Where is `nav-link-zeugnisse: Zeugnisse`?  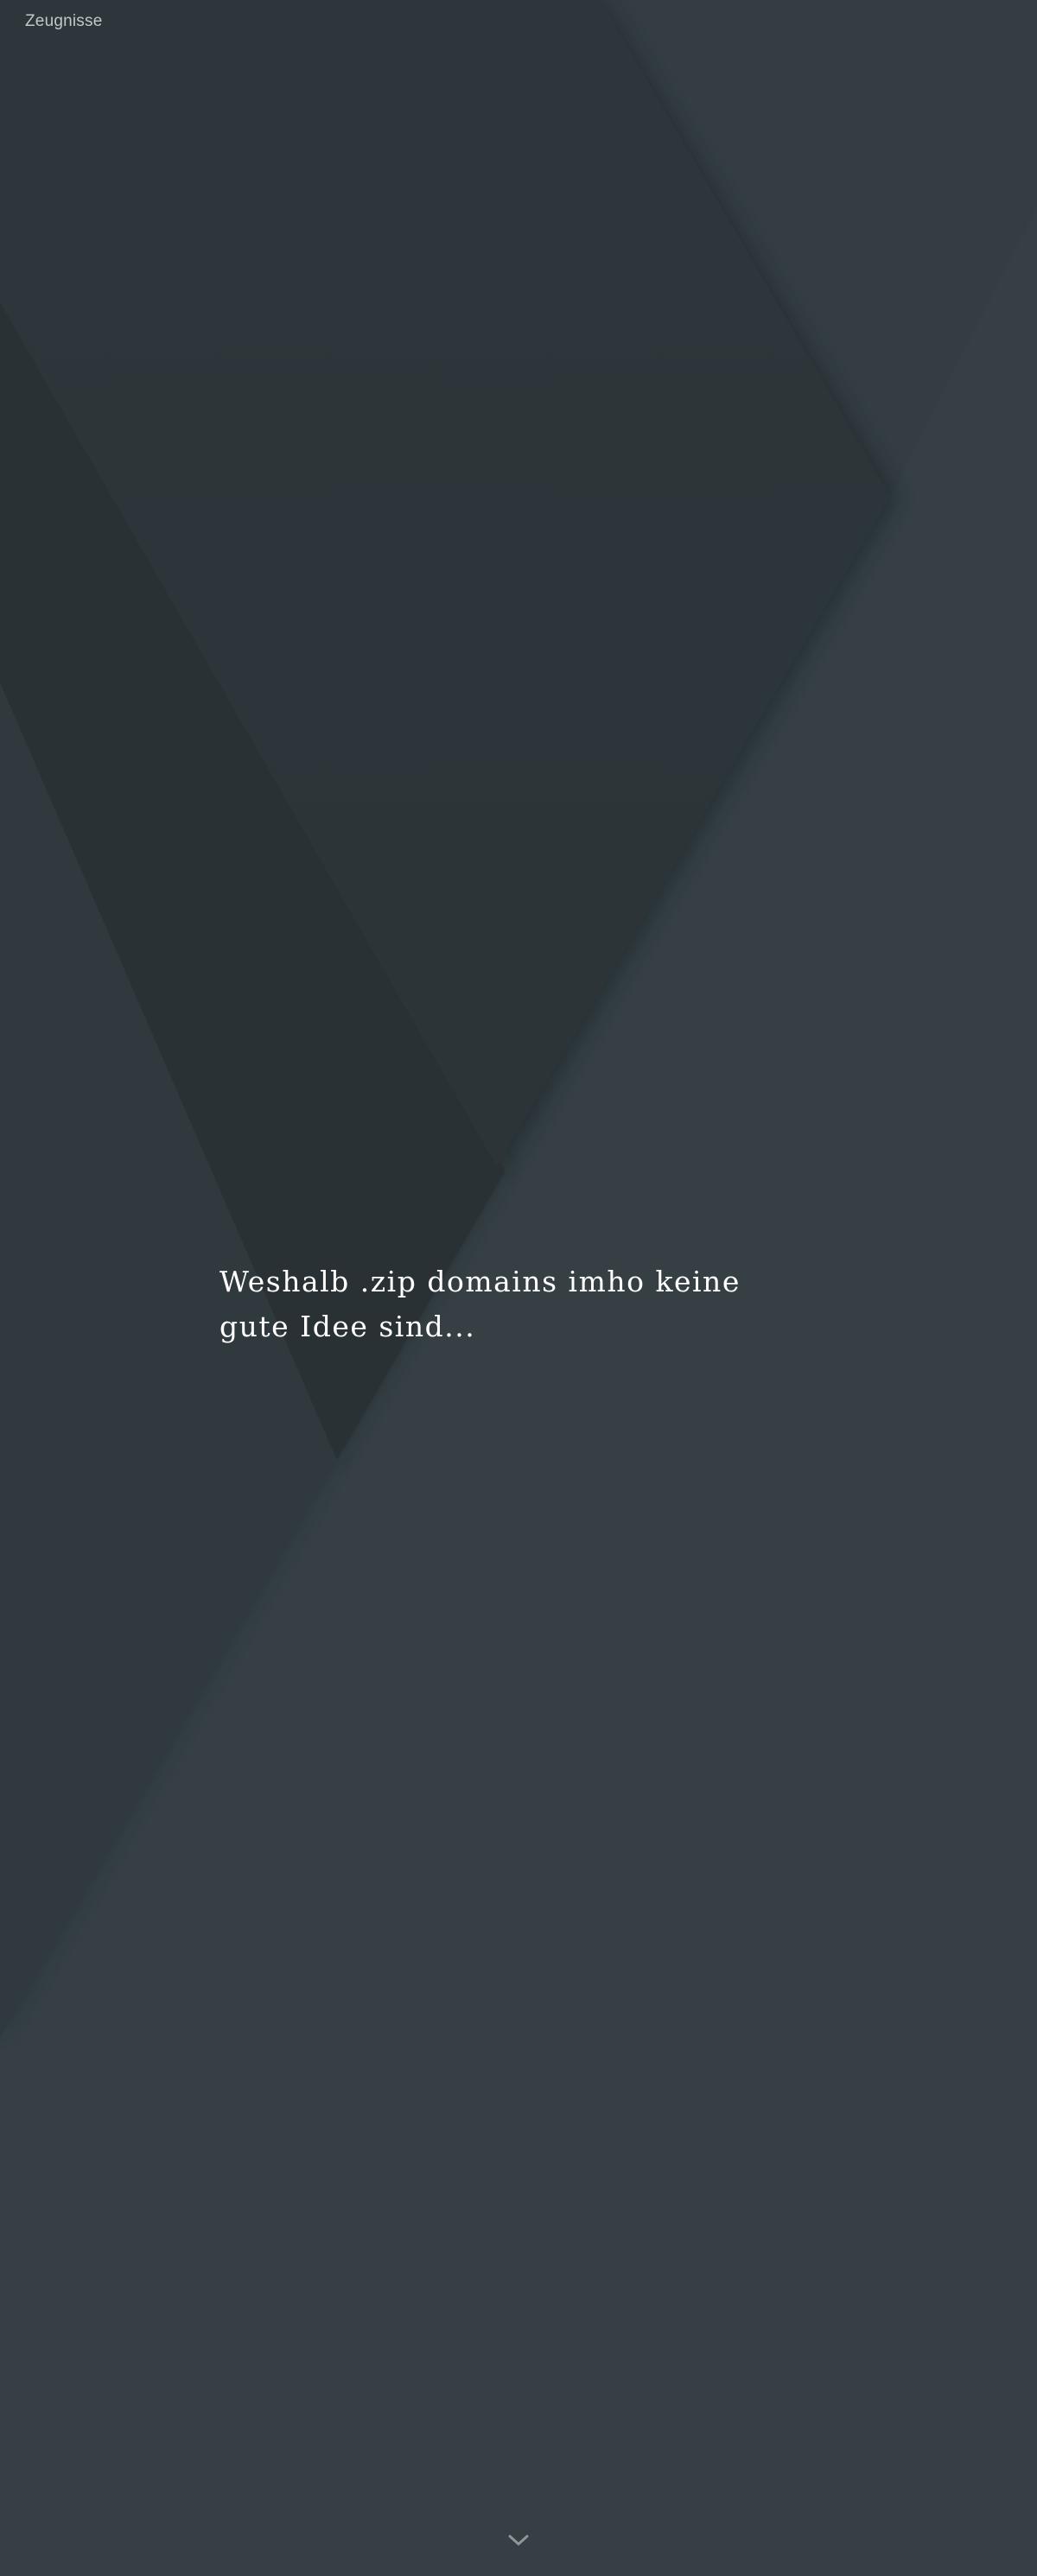
nav-link-zeugnisse: Zeugnisse is located at coordinates (63, 21).